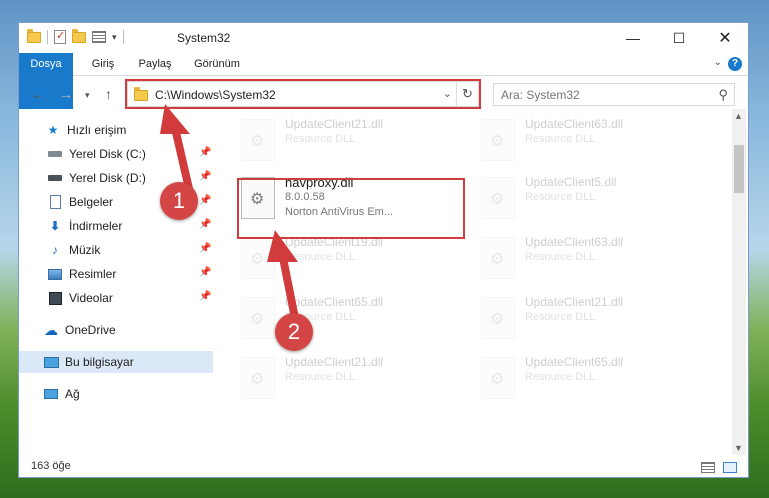 The image size is (769, 498). Describe the element at coordinates (175, 119) in the screenshot. I see `arrow-1-head` at that location.